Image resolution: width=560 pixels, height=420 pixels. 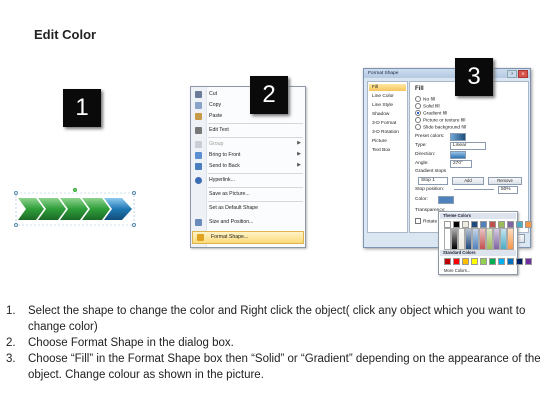 I want to click on nav-item-fill: Fill, so click(x=387, y=87).